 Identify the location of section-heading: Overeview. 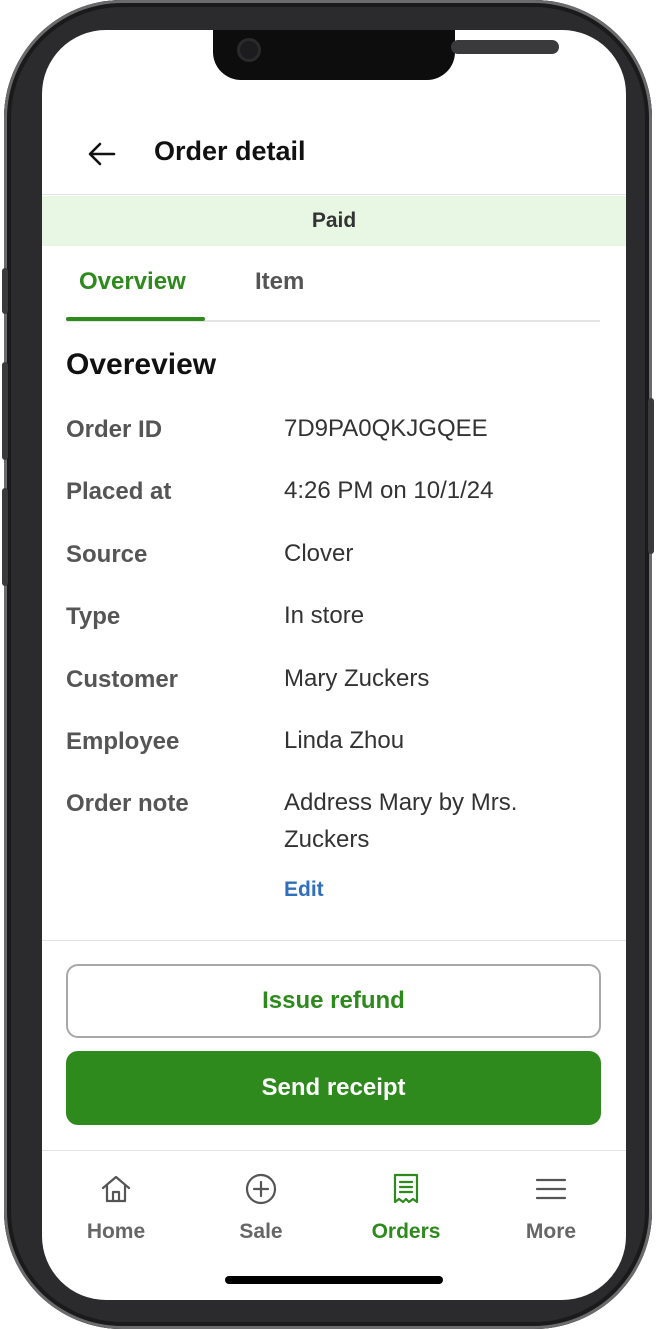
(141, 364).